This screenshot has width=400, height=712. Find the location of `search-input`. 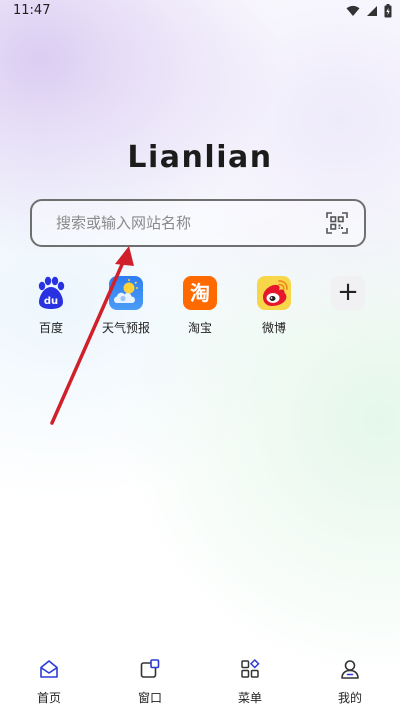

search-input is located at coordinates (186, 223).